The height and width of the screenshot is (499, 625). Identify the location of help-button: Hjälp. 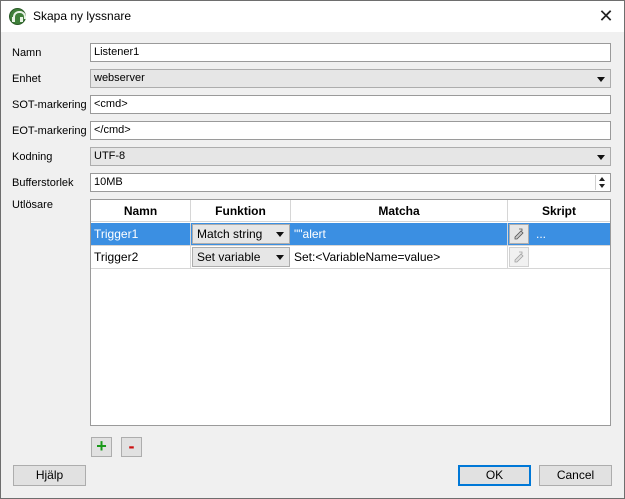
(49, 475).